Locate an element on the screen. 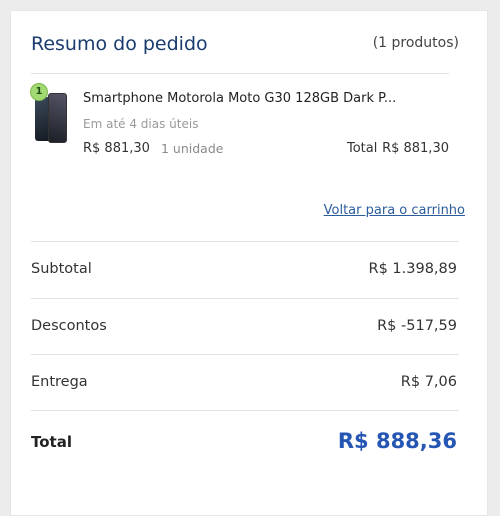  subtotal-label: Subtotal is located at coordinates (61, 269).